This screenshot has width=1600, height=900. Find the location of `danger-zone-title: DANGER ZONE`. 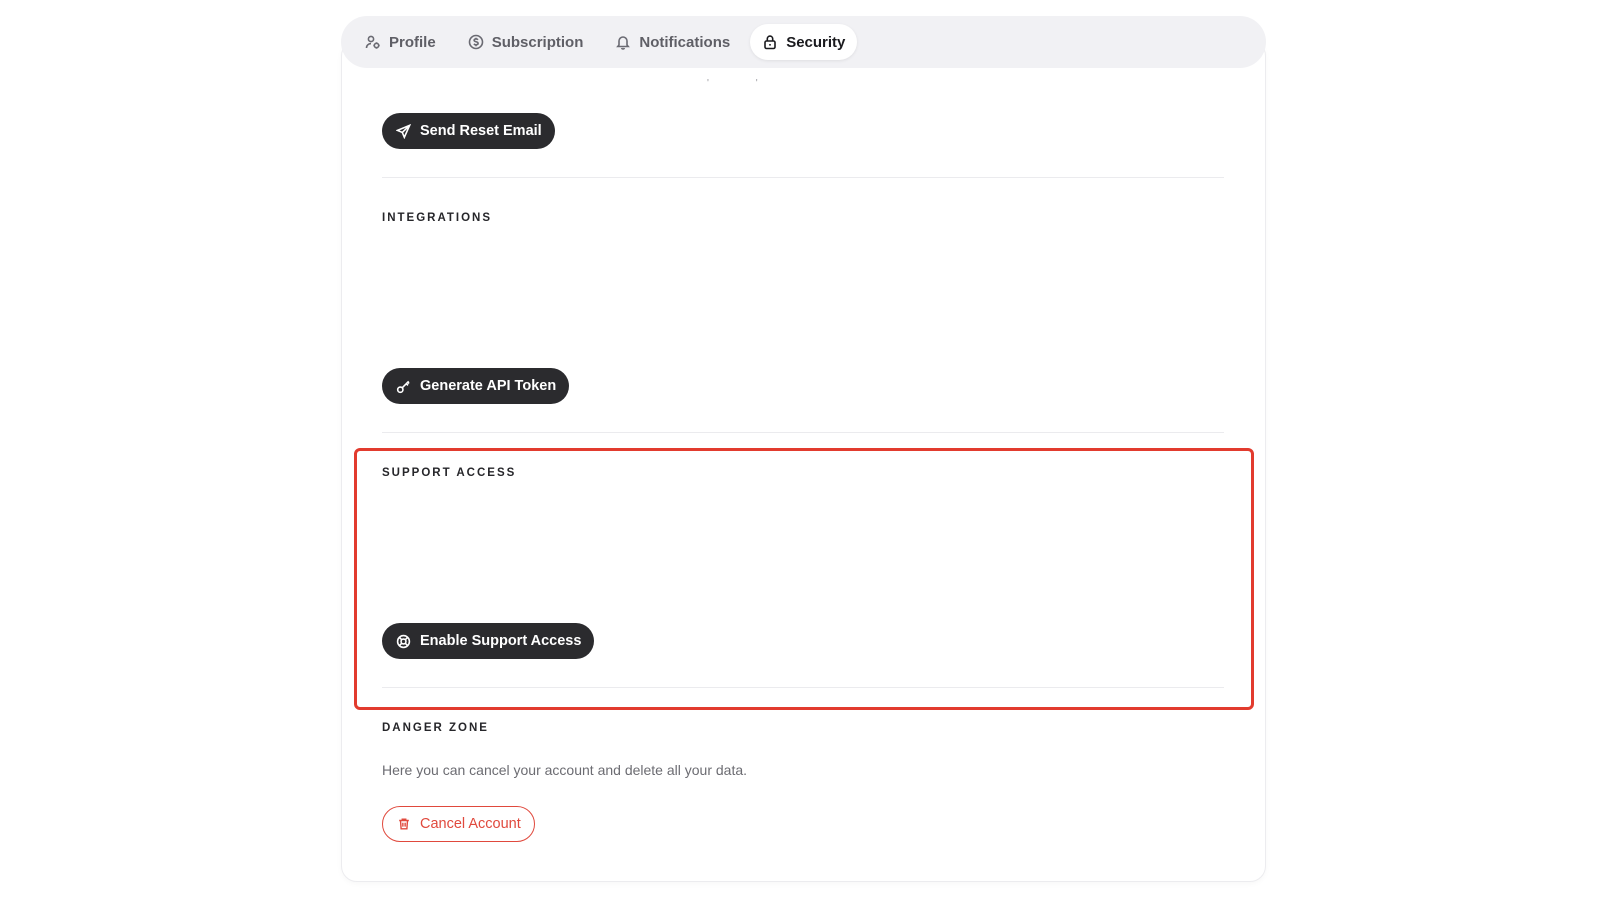

danger-zone-title: DANGER ZONE is located at coordinates (435, 728).